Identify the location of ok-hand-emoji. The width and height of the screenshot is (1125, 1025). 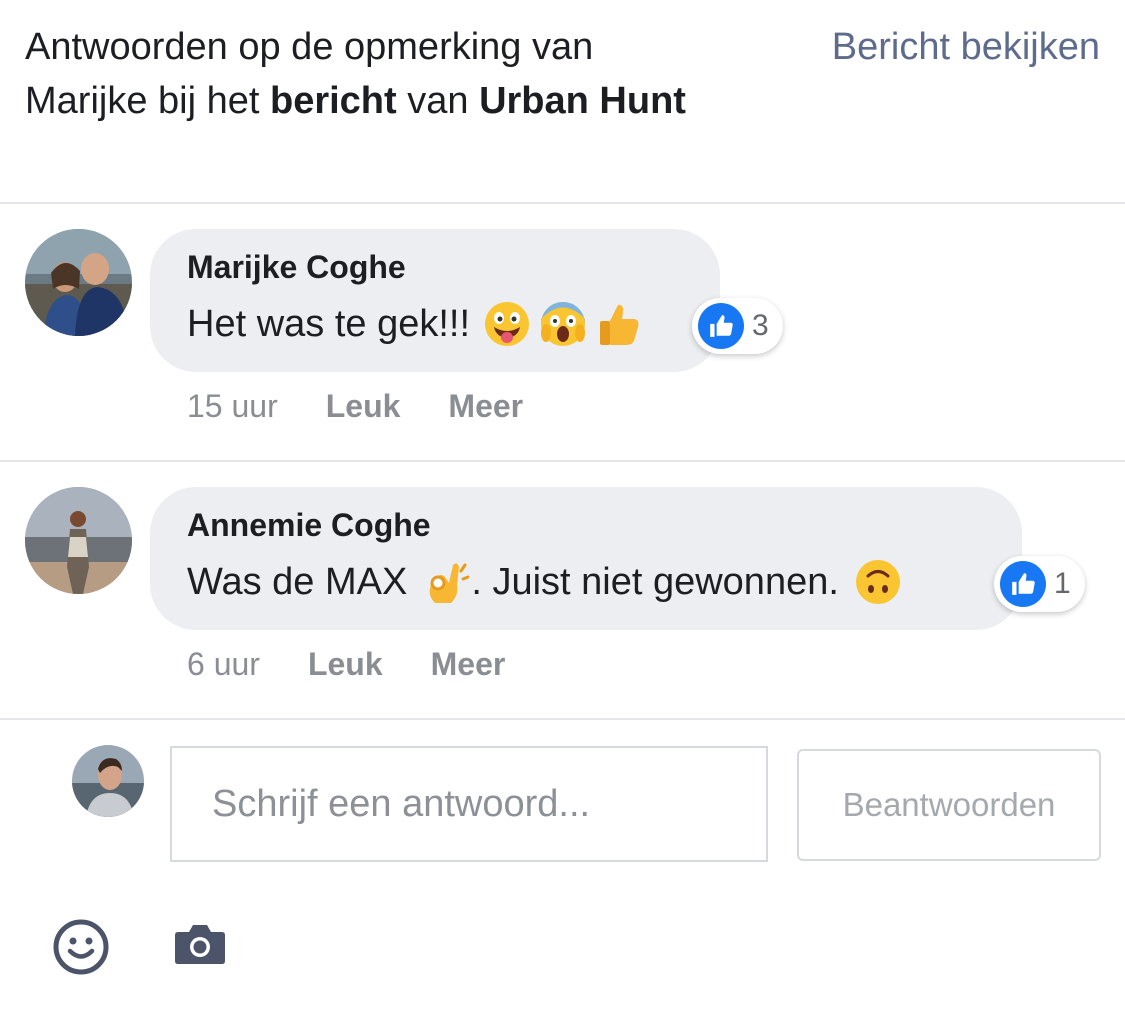
(446, 582).